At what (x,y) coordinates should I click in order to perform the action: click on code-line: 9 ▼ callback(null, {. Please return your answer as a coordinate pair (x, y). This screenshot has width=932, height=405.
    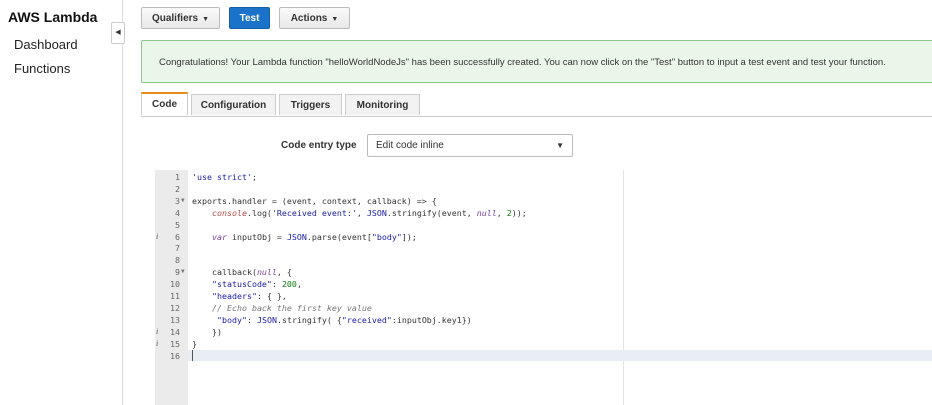
    Looking at the image, I should click on (543, 272).